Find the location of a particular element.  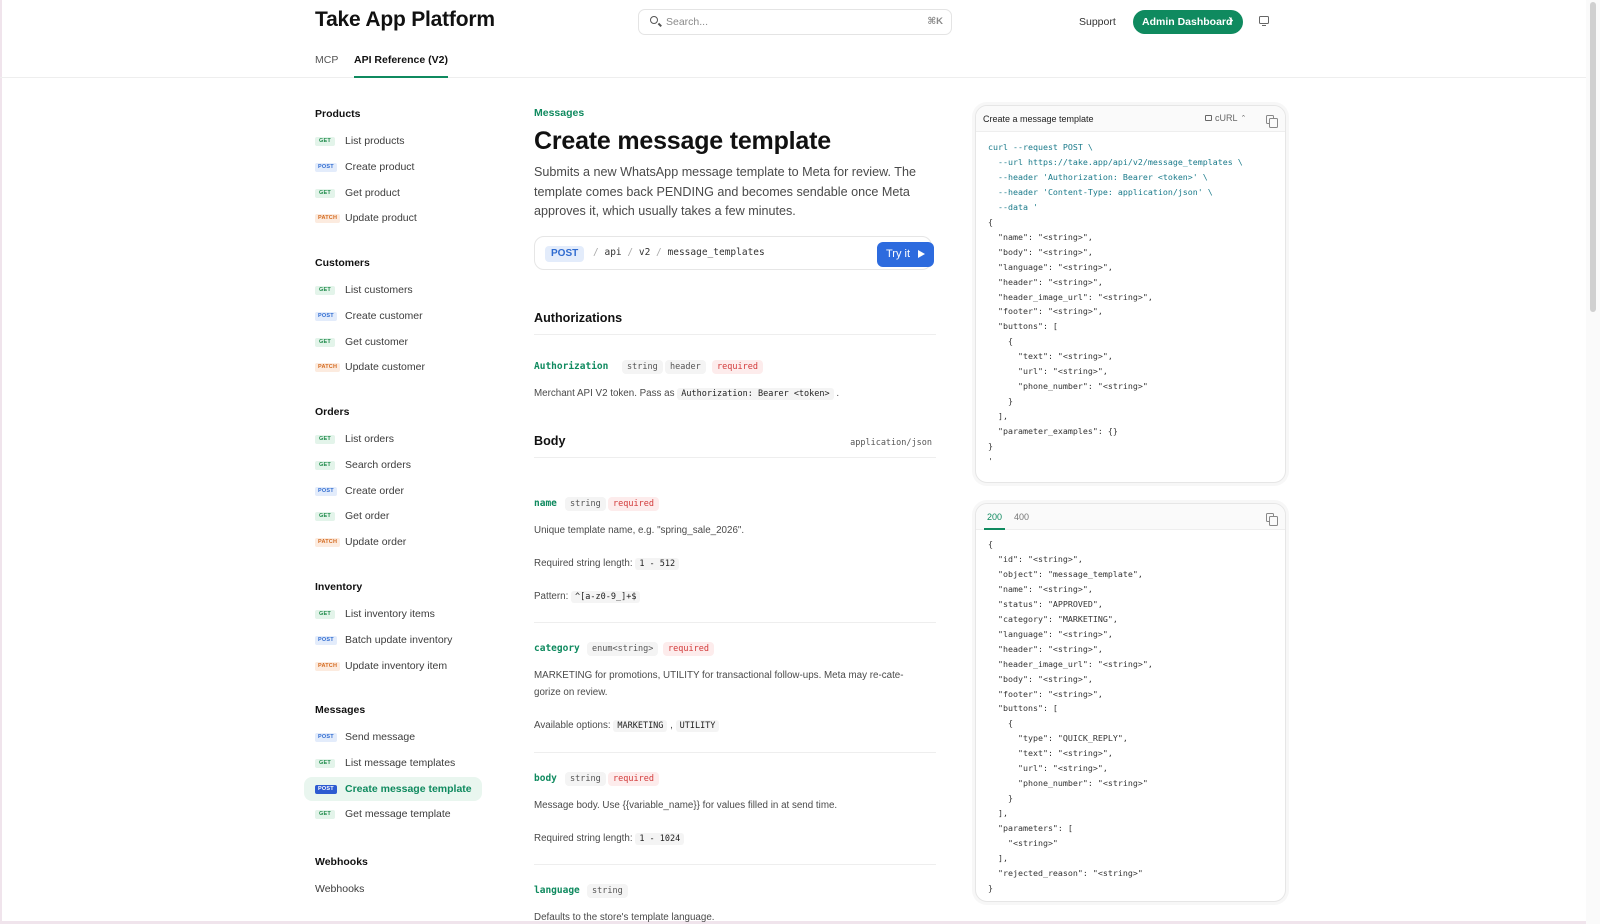

try-it-label: Try it is located at coordinates (898, 254).